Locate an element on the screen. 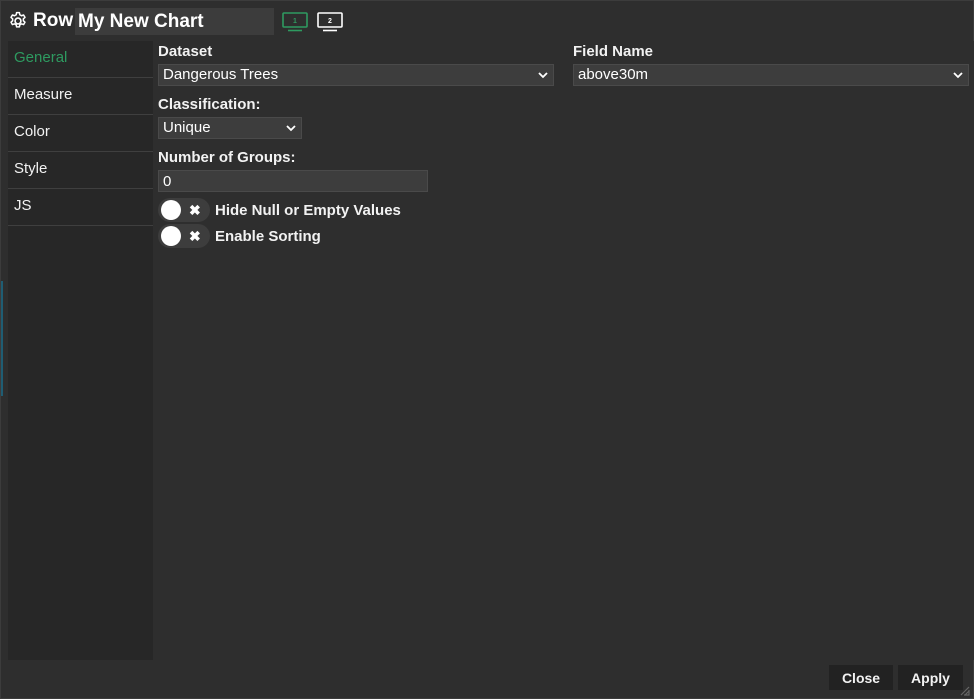 This screenshot has height=699, width=974. chart-name-input is located at coordinates (174, 21).